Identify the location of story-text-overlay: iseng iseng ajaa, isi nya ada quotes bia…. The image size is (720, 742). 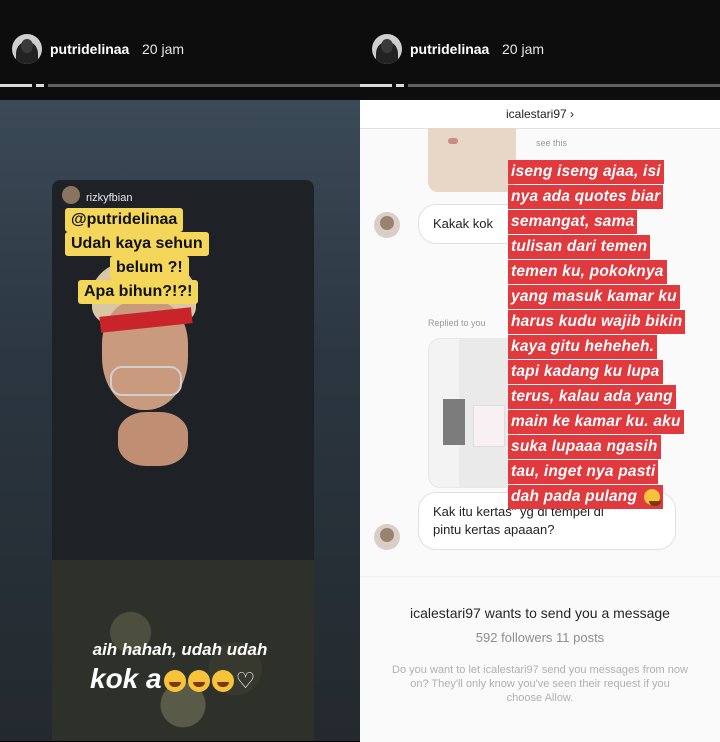
(614, 335).